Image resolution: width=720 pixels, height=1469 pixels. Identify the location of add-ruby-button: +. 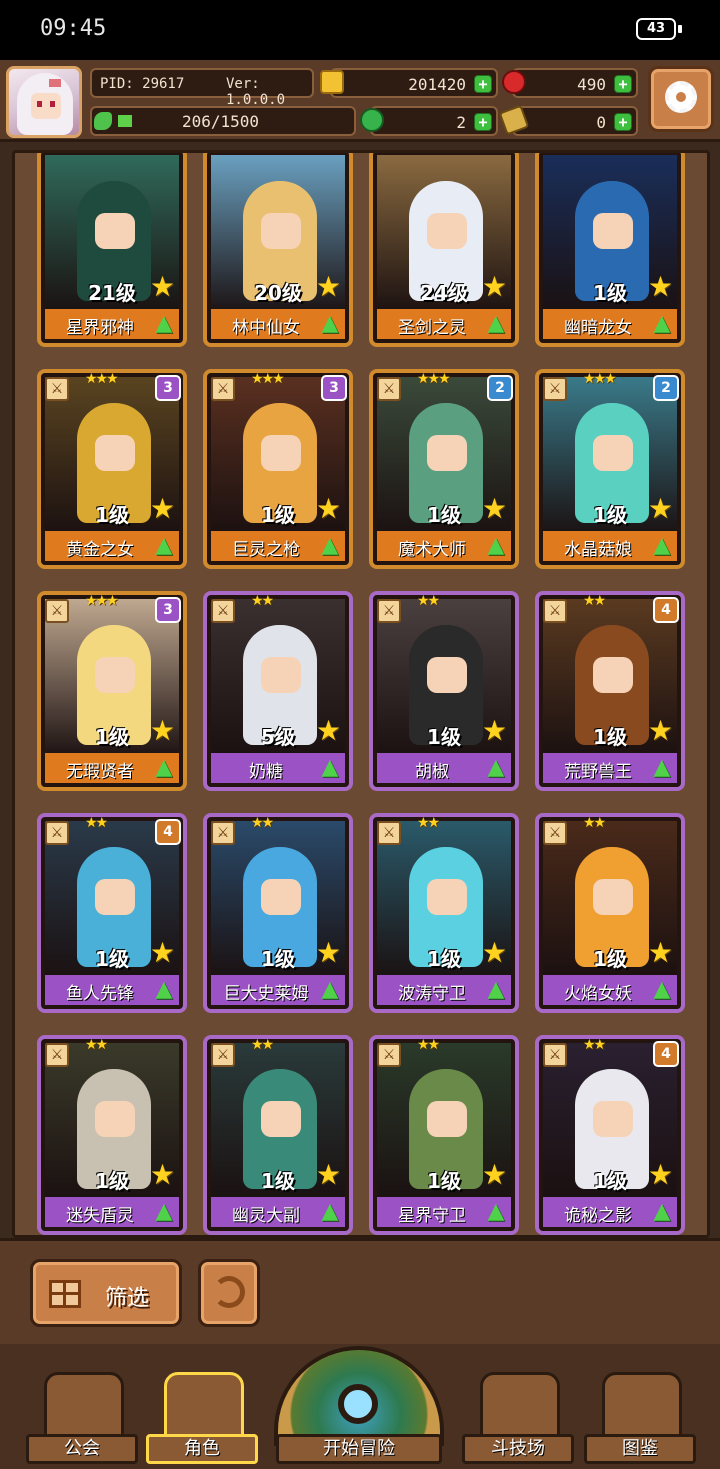
(623, 84).